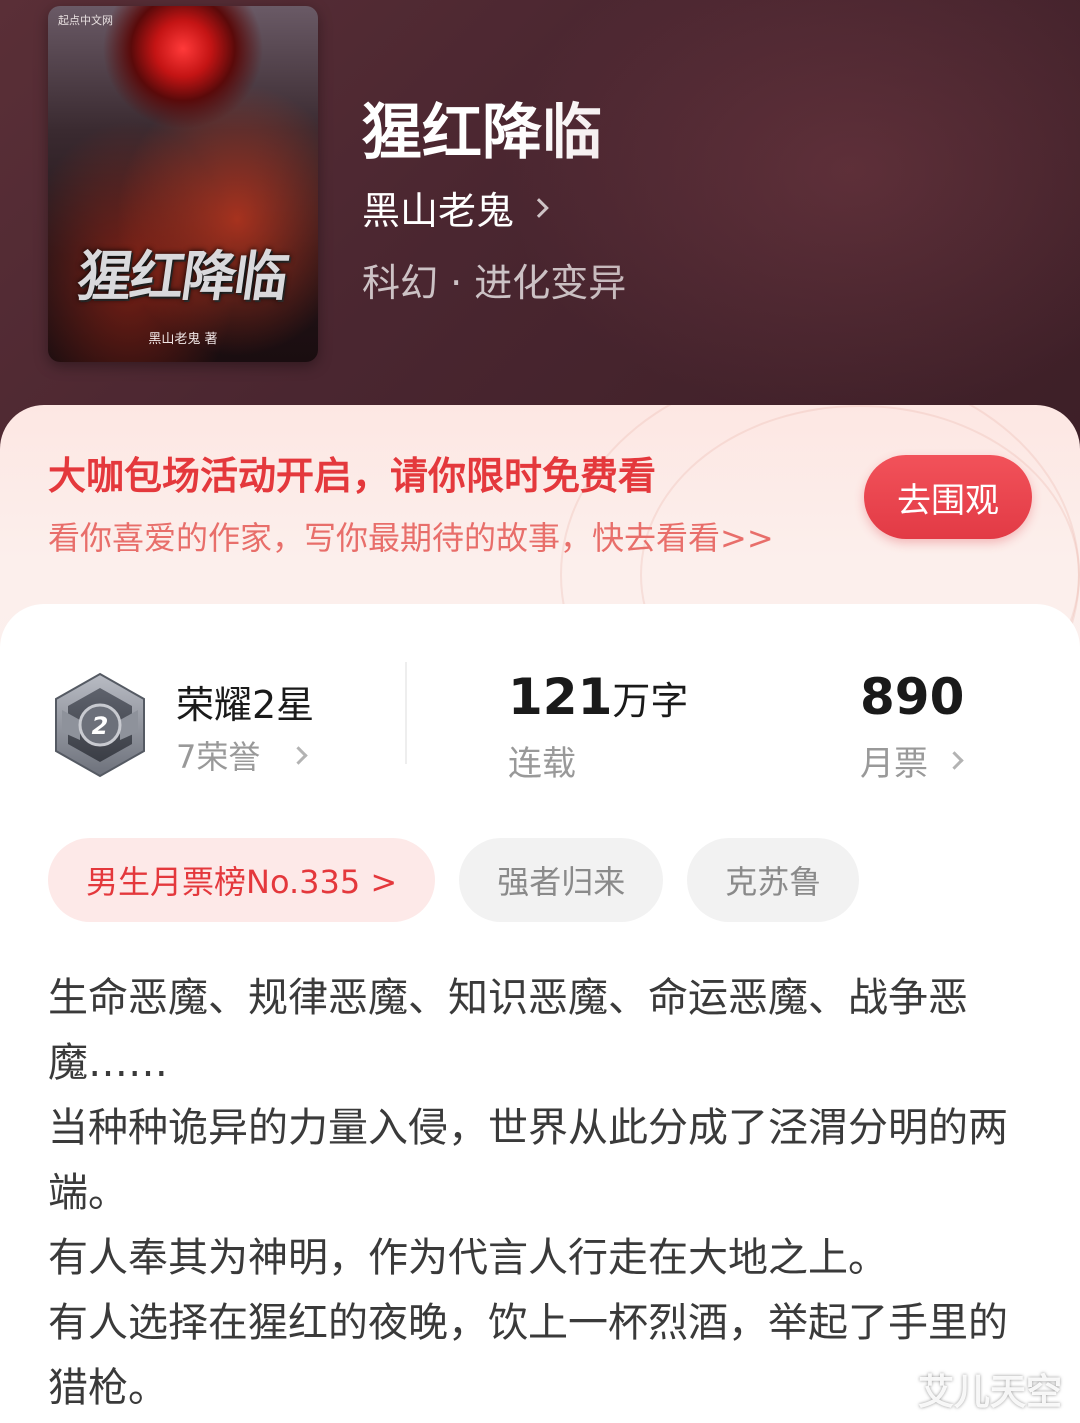 Image resolution: width=1080 pixels, height=1423 pixels. What do you see at coordinates (912, 697) in the screenshot?
I see `monthly-ticket-count: 890` at bounding box center [912, 697].